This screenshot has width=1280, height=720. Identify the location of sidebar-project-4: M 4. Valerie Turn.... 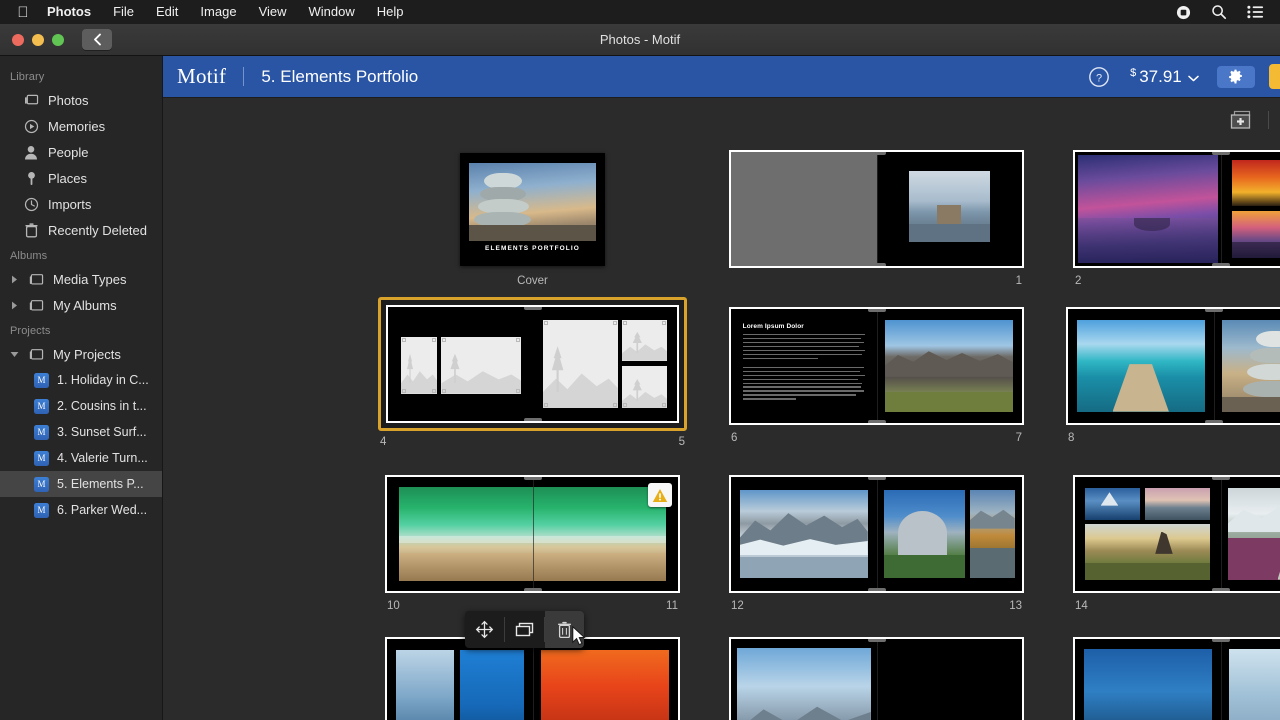
(81, 458).